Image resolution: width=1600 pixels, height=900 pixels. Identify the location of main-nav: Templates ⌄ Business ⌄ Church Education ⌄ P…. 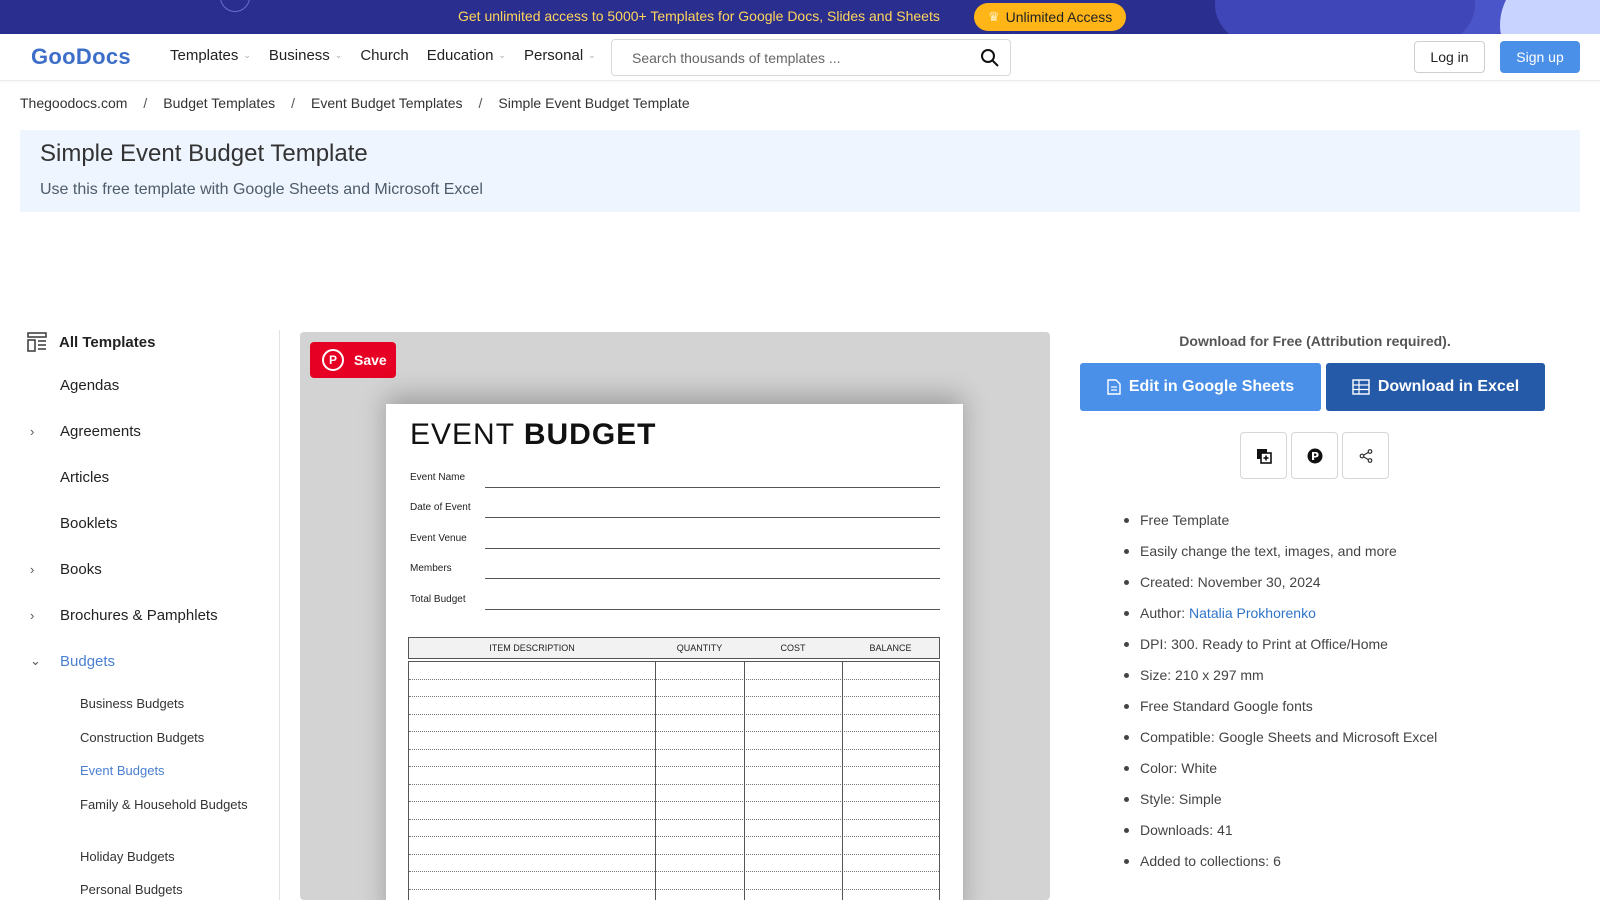
(383, 55).